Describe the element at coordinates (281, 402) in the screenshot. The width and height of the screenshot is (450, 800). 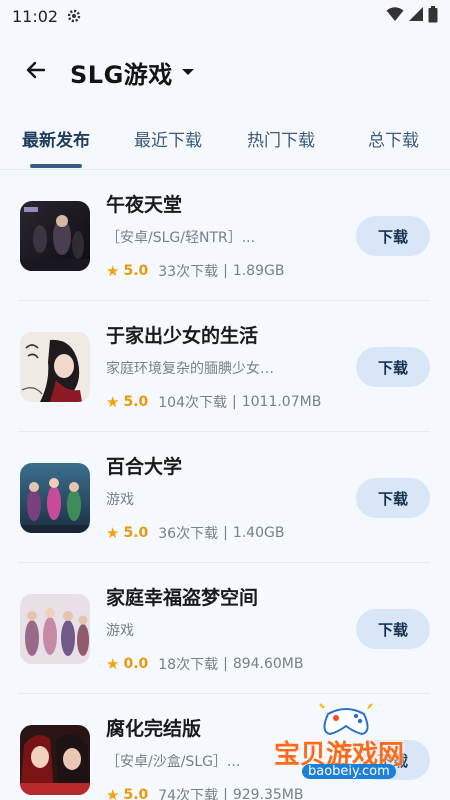
I see `app-size: 1011.07MB` at that location.